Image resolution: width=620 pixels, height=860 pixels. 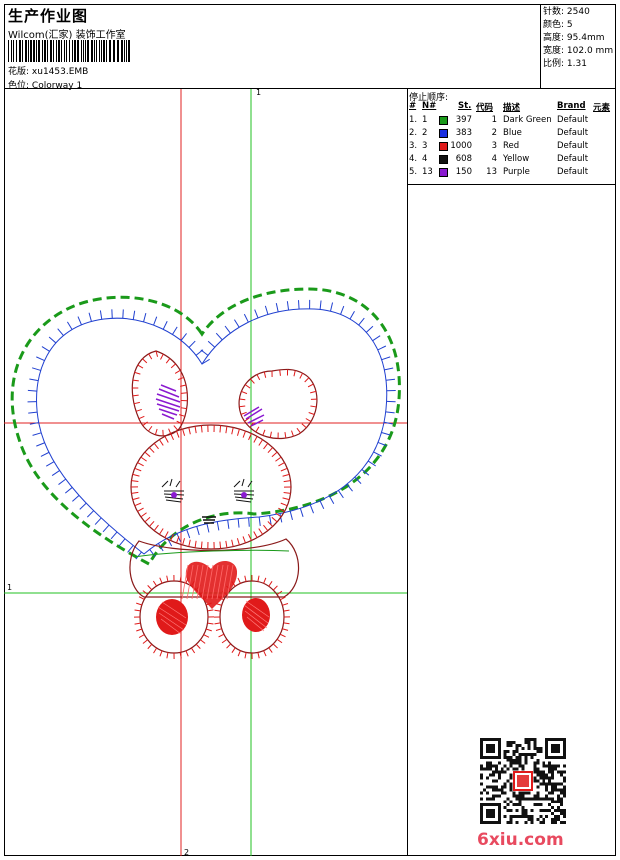 What do you see at coordinates (494, 133) in the screenshot?
I see `row-code: 2` at bounding box center [494, 133].